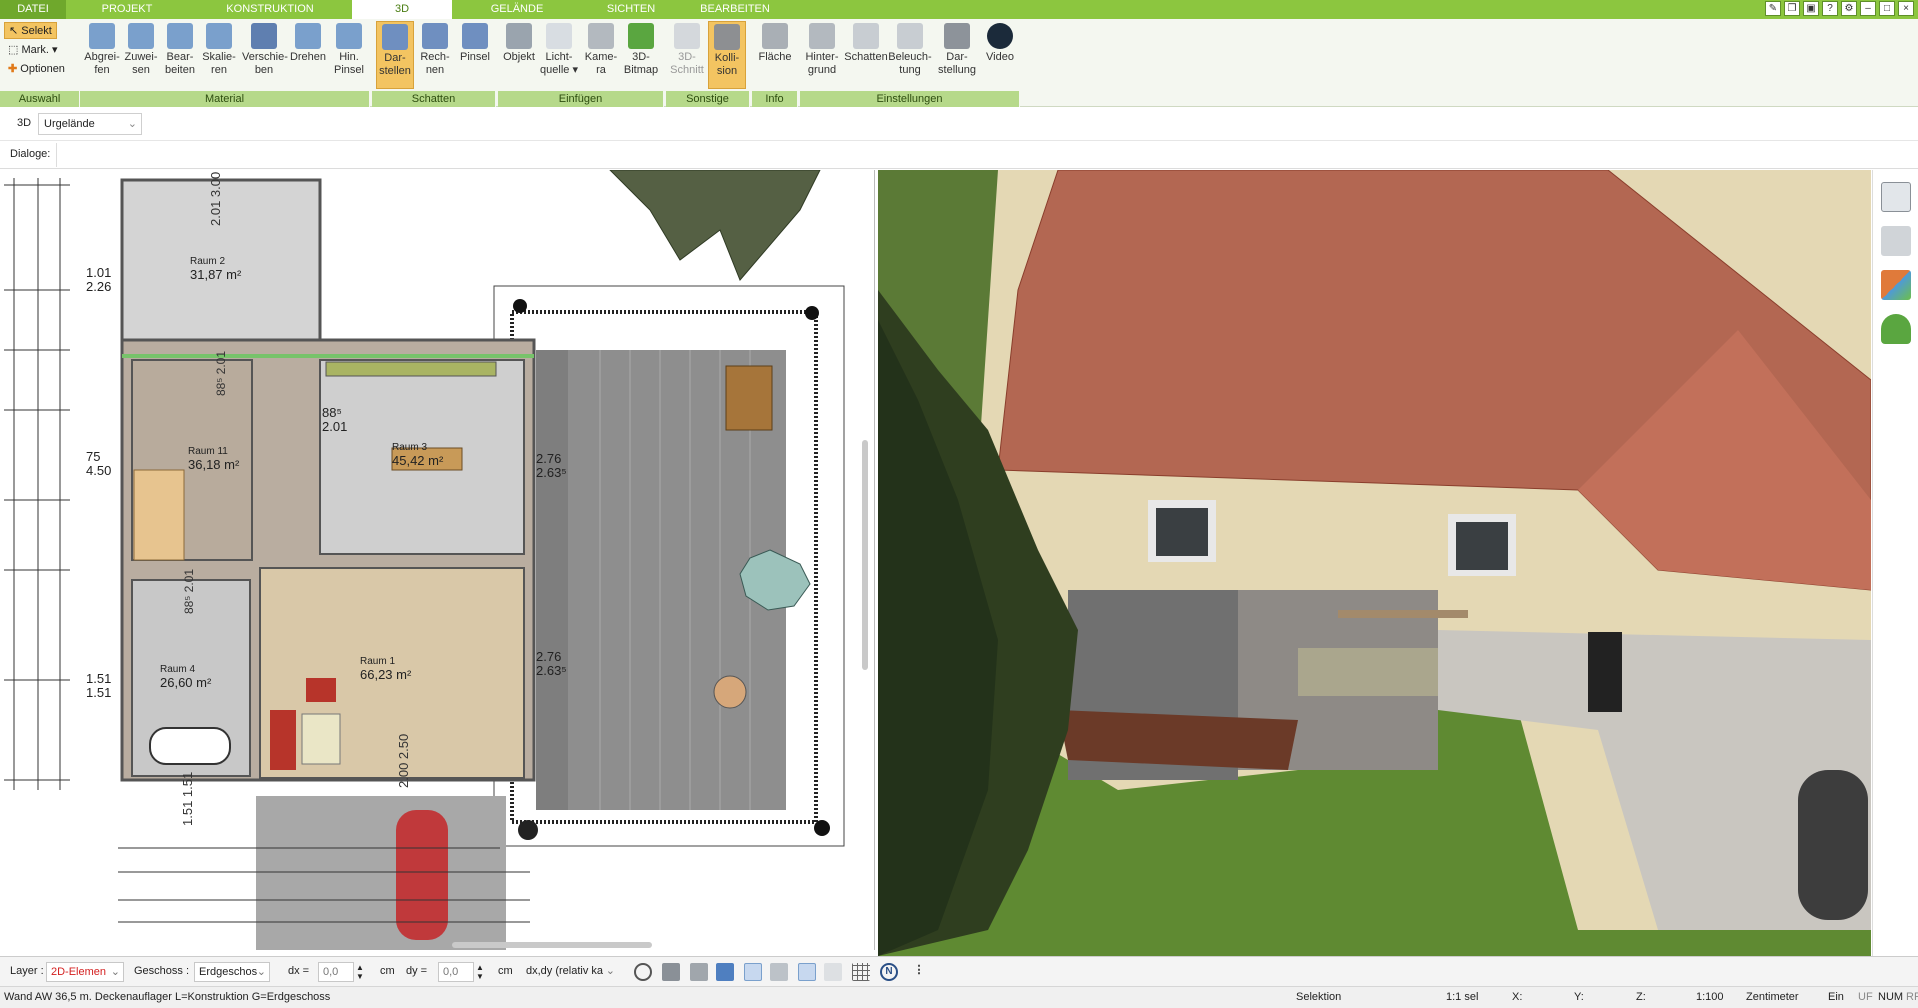  Describe the element at coordinates (127, 9) in the screenshot. I see `tab-projekt: PROJEKT` at that location.